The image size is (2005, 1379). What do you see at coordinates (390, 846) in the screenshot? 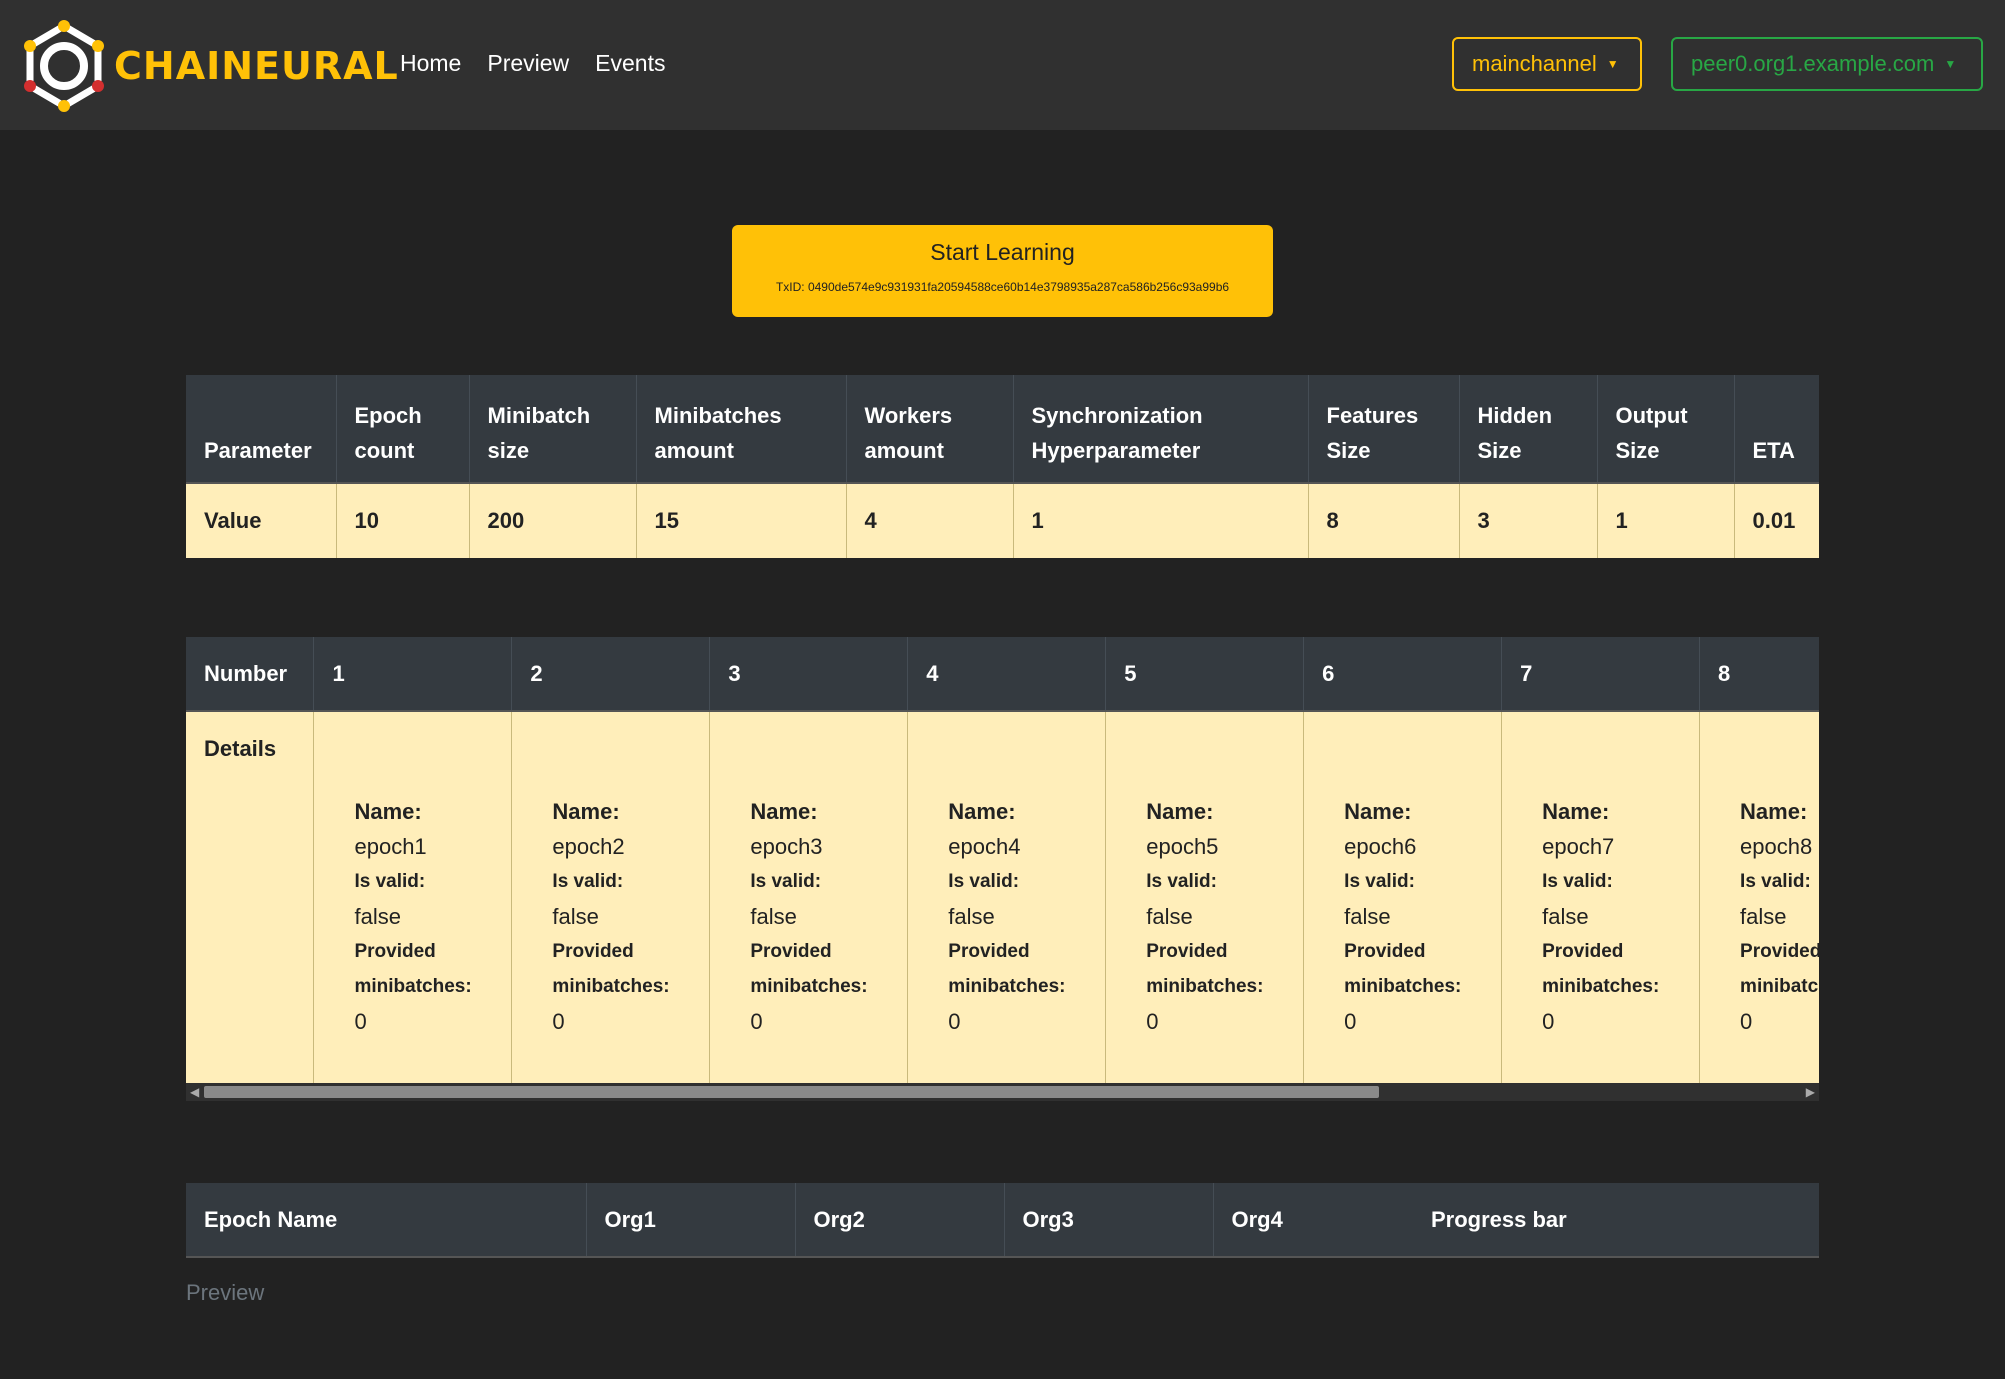
I see `epoch-name: epoch1` at bounding box center [390, 846].